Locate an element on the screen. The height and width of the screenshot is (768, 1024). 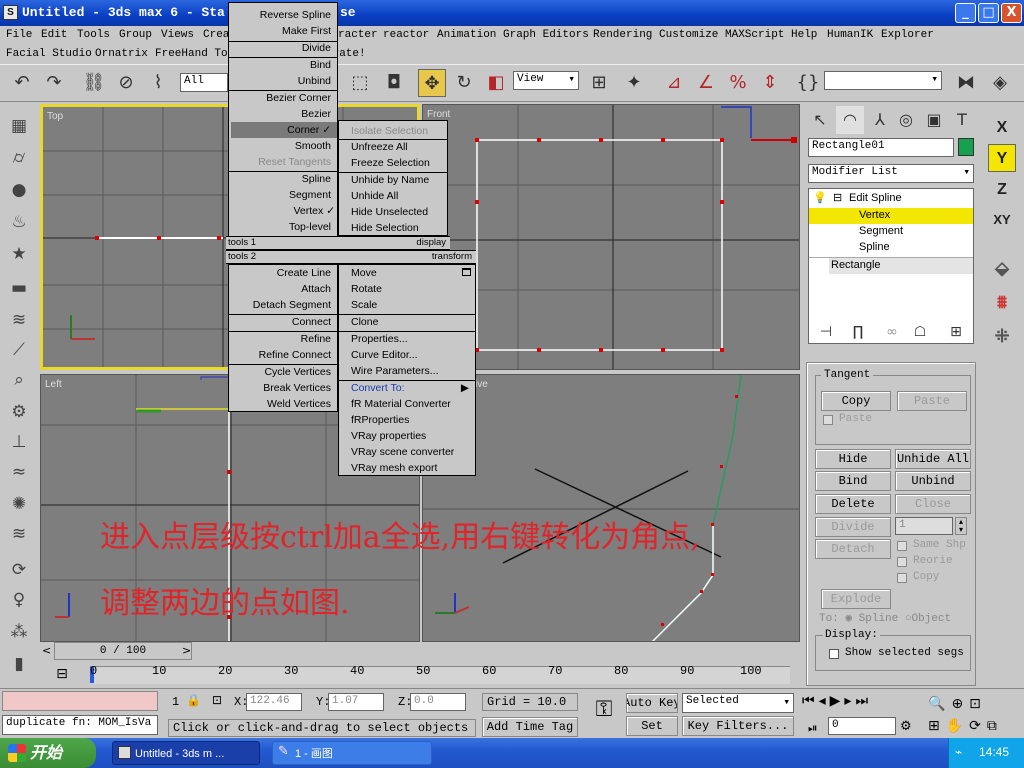
create-gear-icon: ⚙ is located at coordinates (19, 412).